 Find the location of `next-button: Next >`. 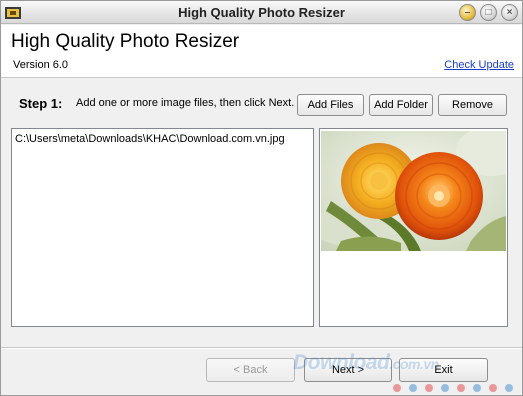

next-button: Next > is located at coordinates (348, 370).